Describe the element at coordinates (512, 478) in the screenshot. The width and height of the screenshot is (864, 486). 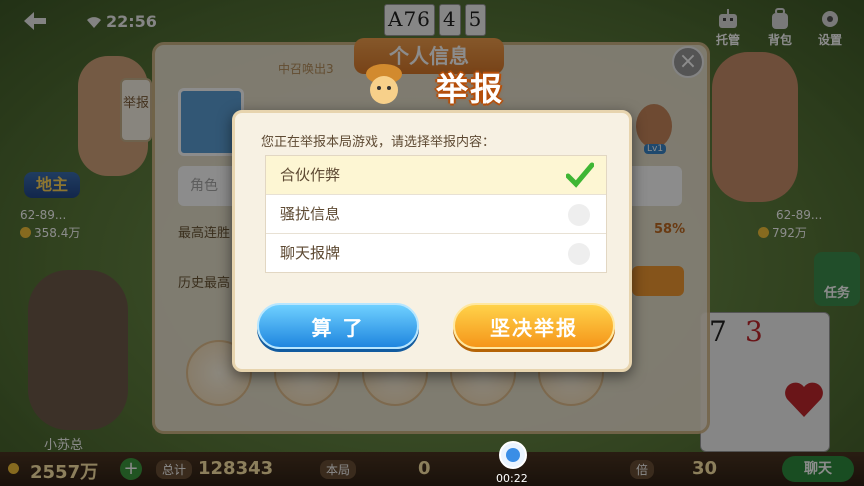
I see `record-time: 00:22` at that location.